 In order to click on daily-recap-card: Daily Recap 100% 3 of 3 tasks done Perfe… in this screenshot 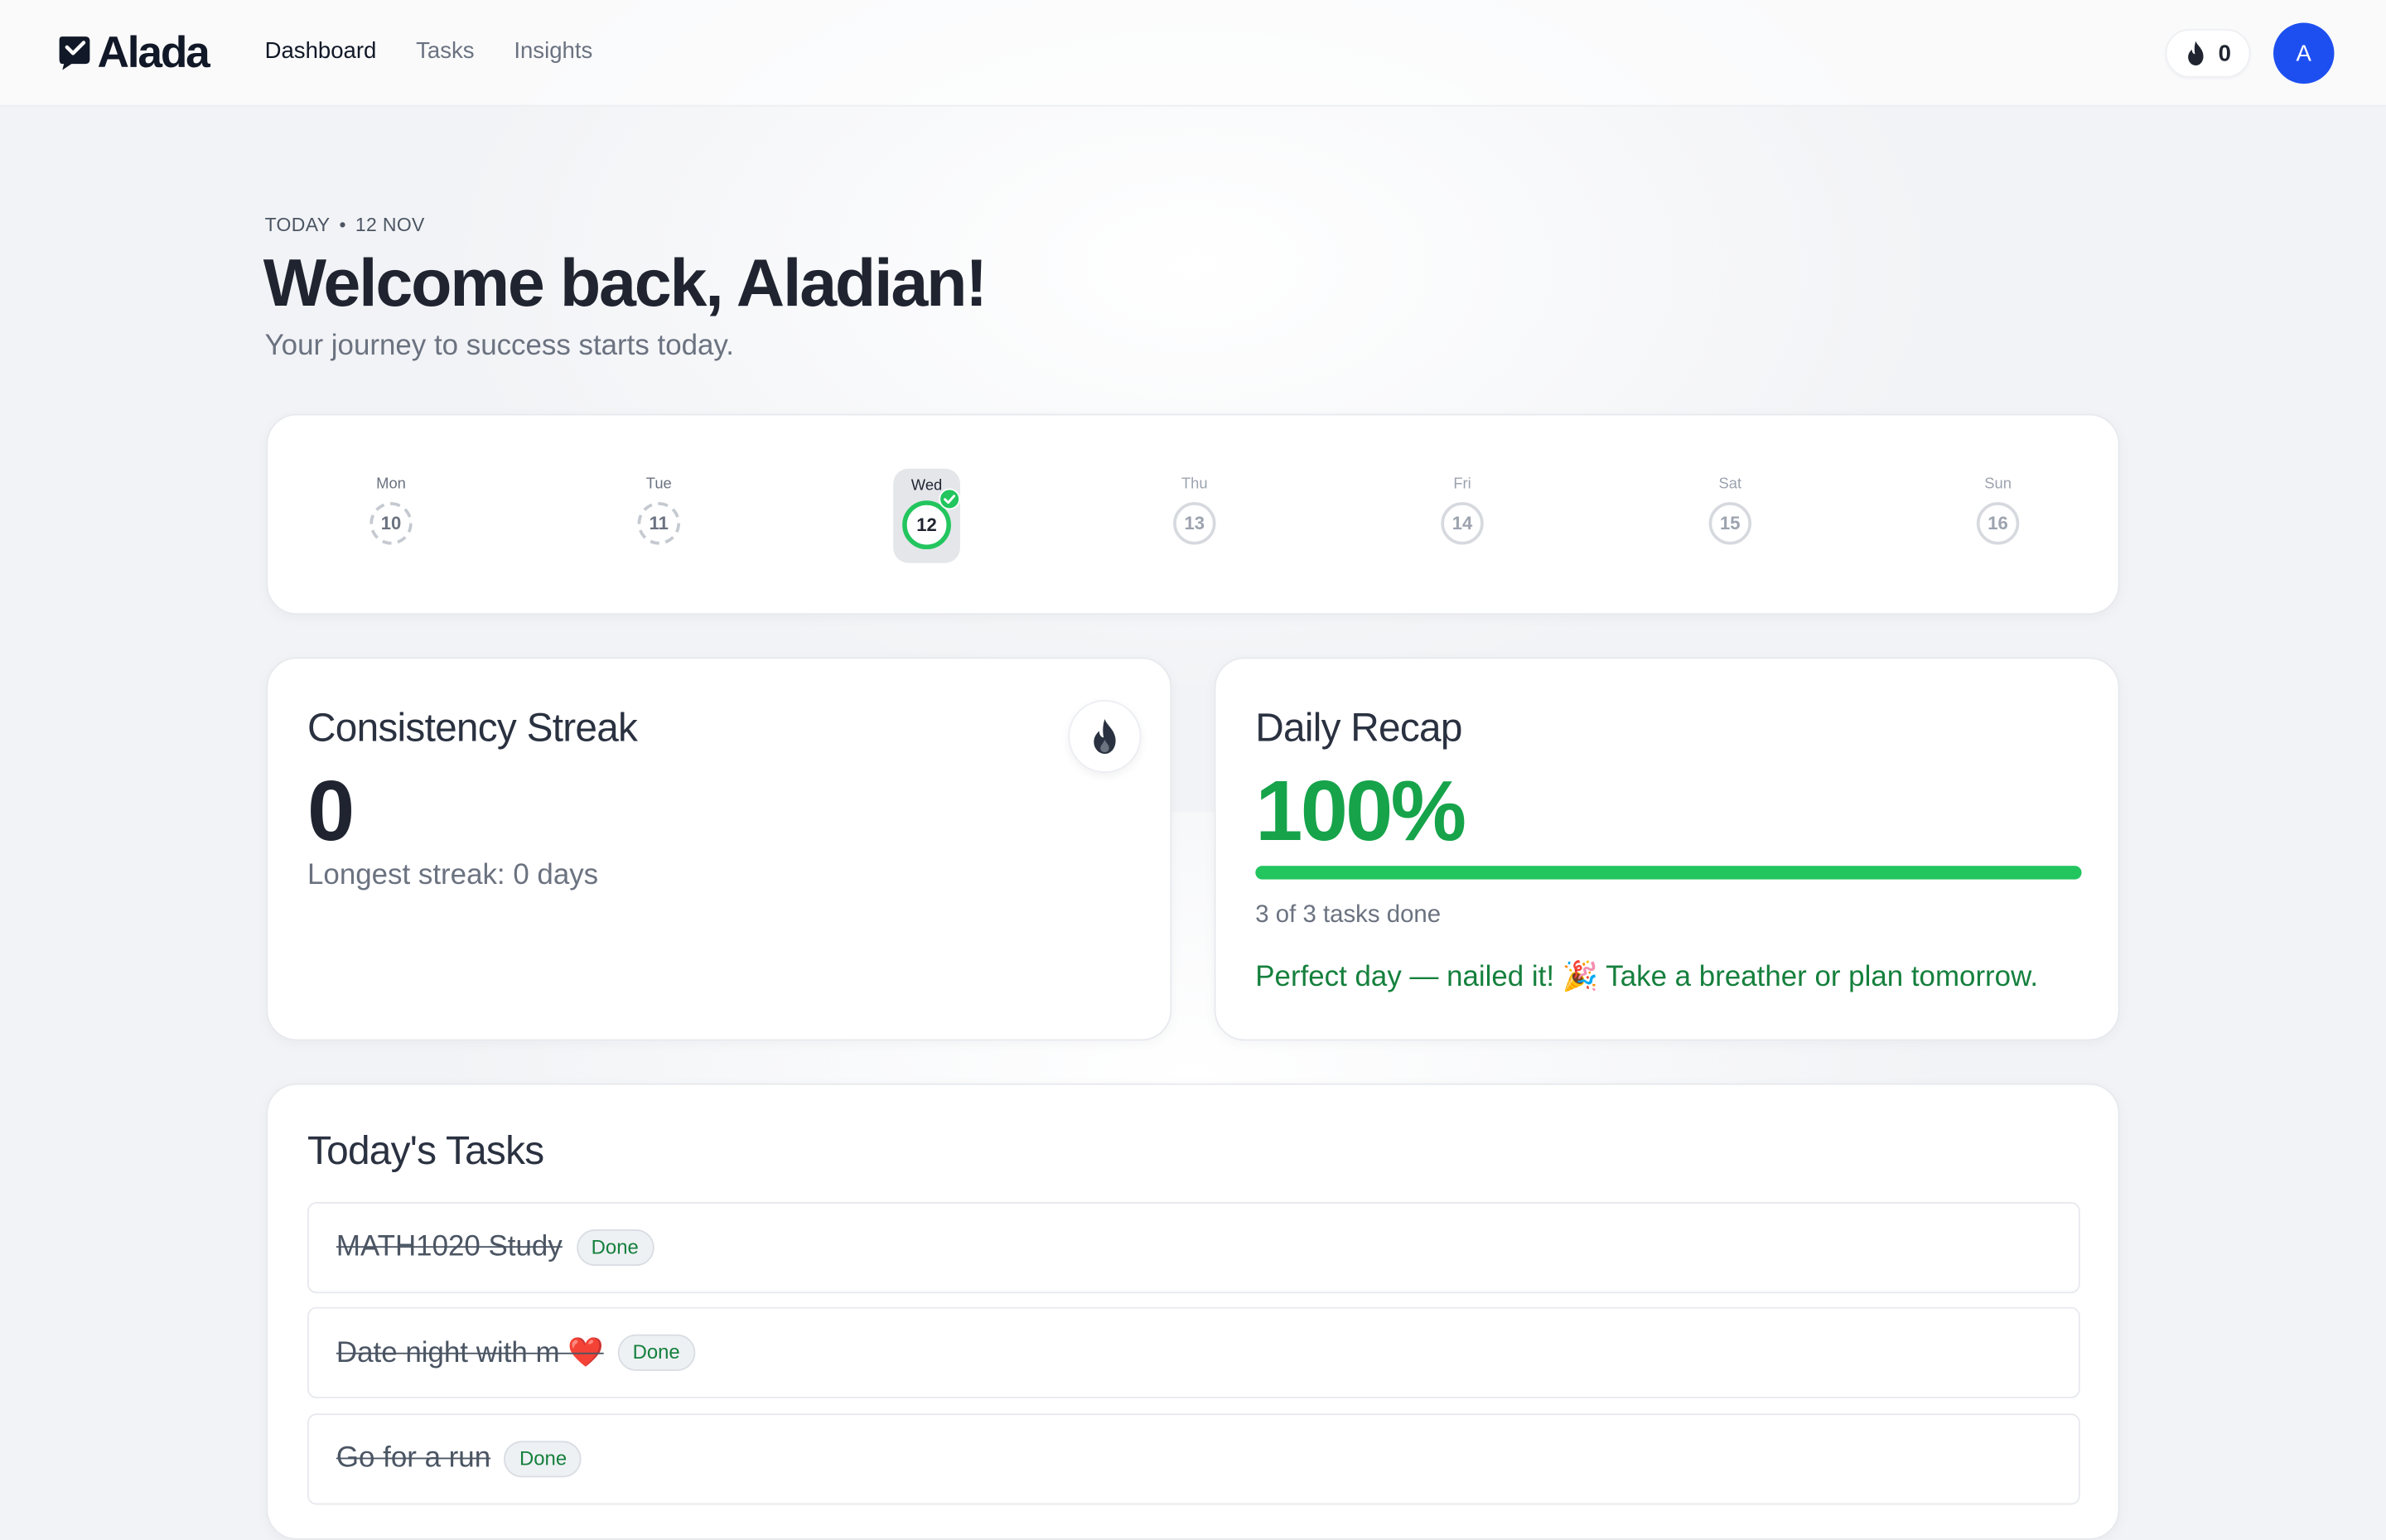, I will do `click(1667, 849)`.